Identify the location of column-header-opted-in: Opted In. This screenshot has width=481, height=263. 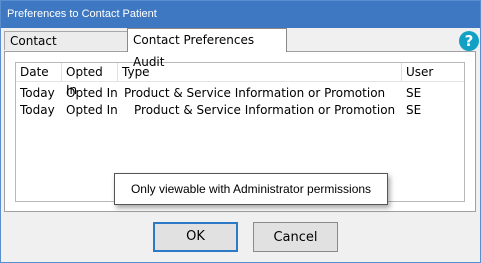
(90, 80).